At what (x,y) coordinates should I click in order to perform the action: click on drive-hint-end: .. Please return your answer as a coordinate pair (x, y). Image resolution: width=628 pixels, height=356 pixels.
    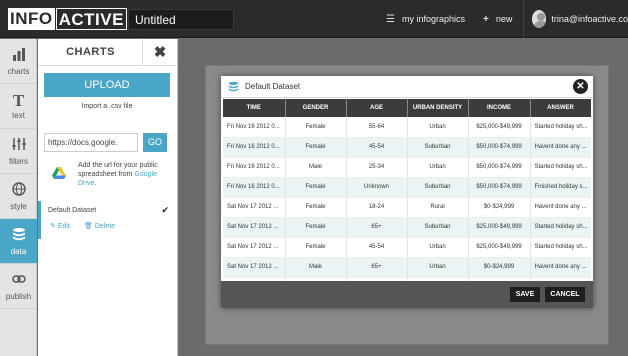
    Looking at the image, I should click on (95, 183).